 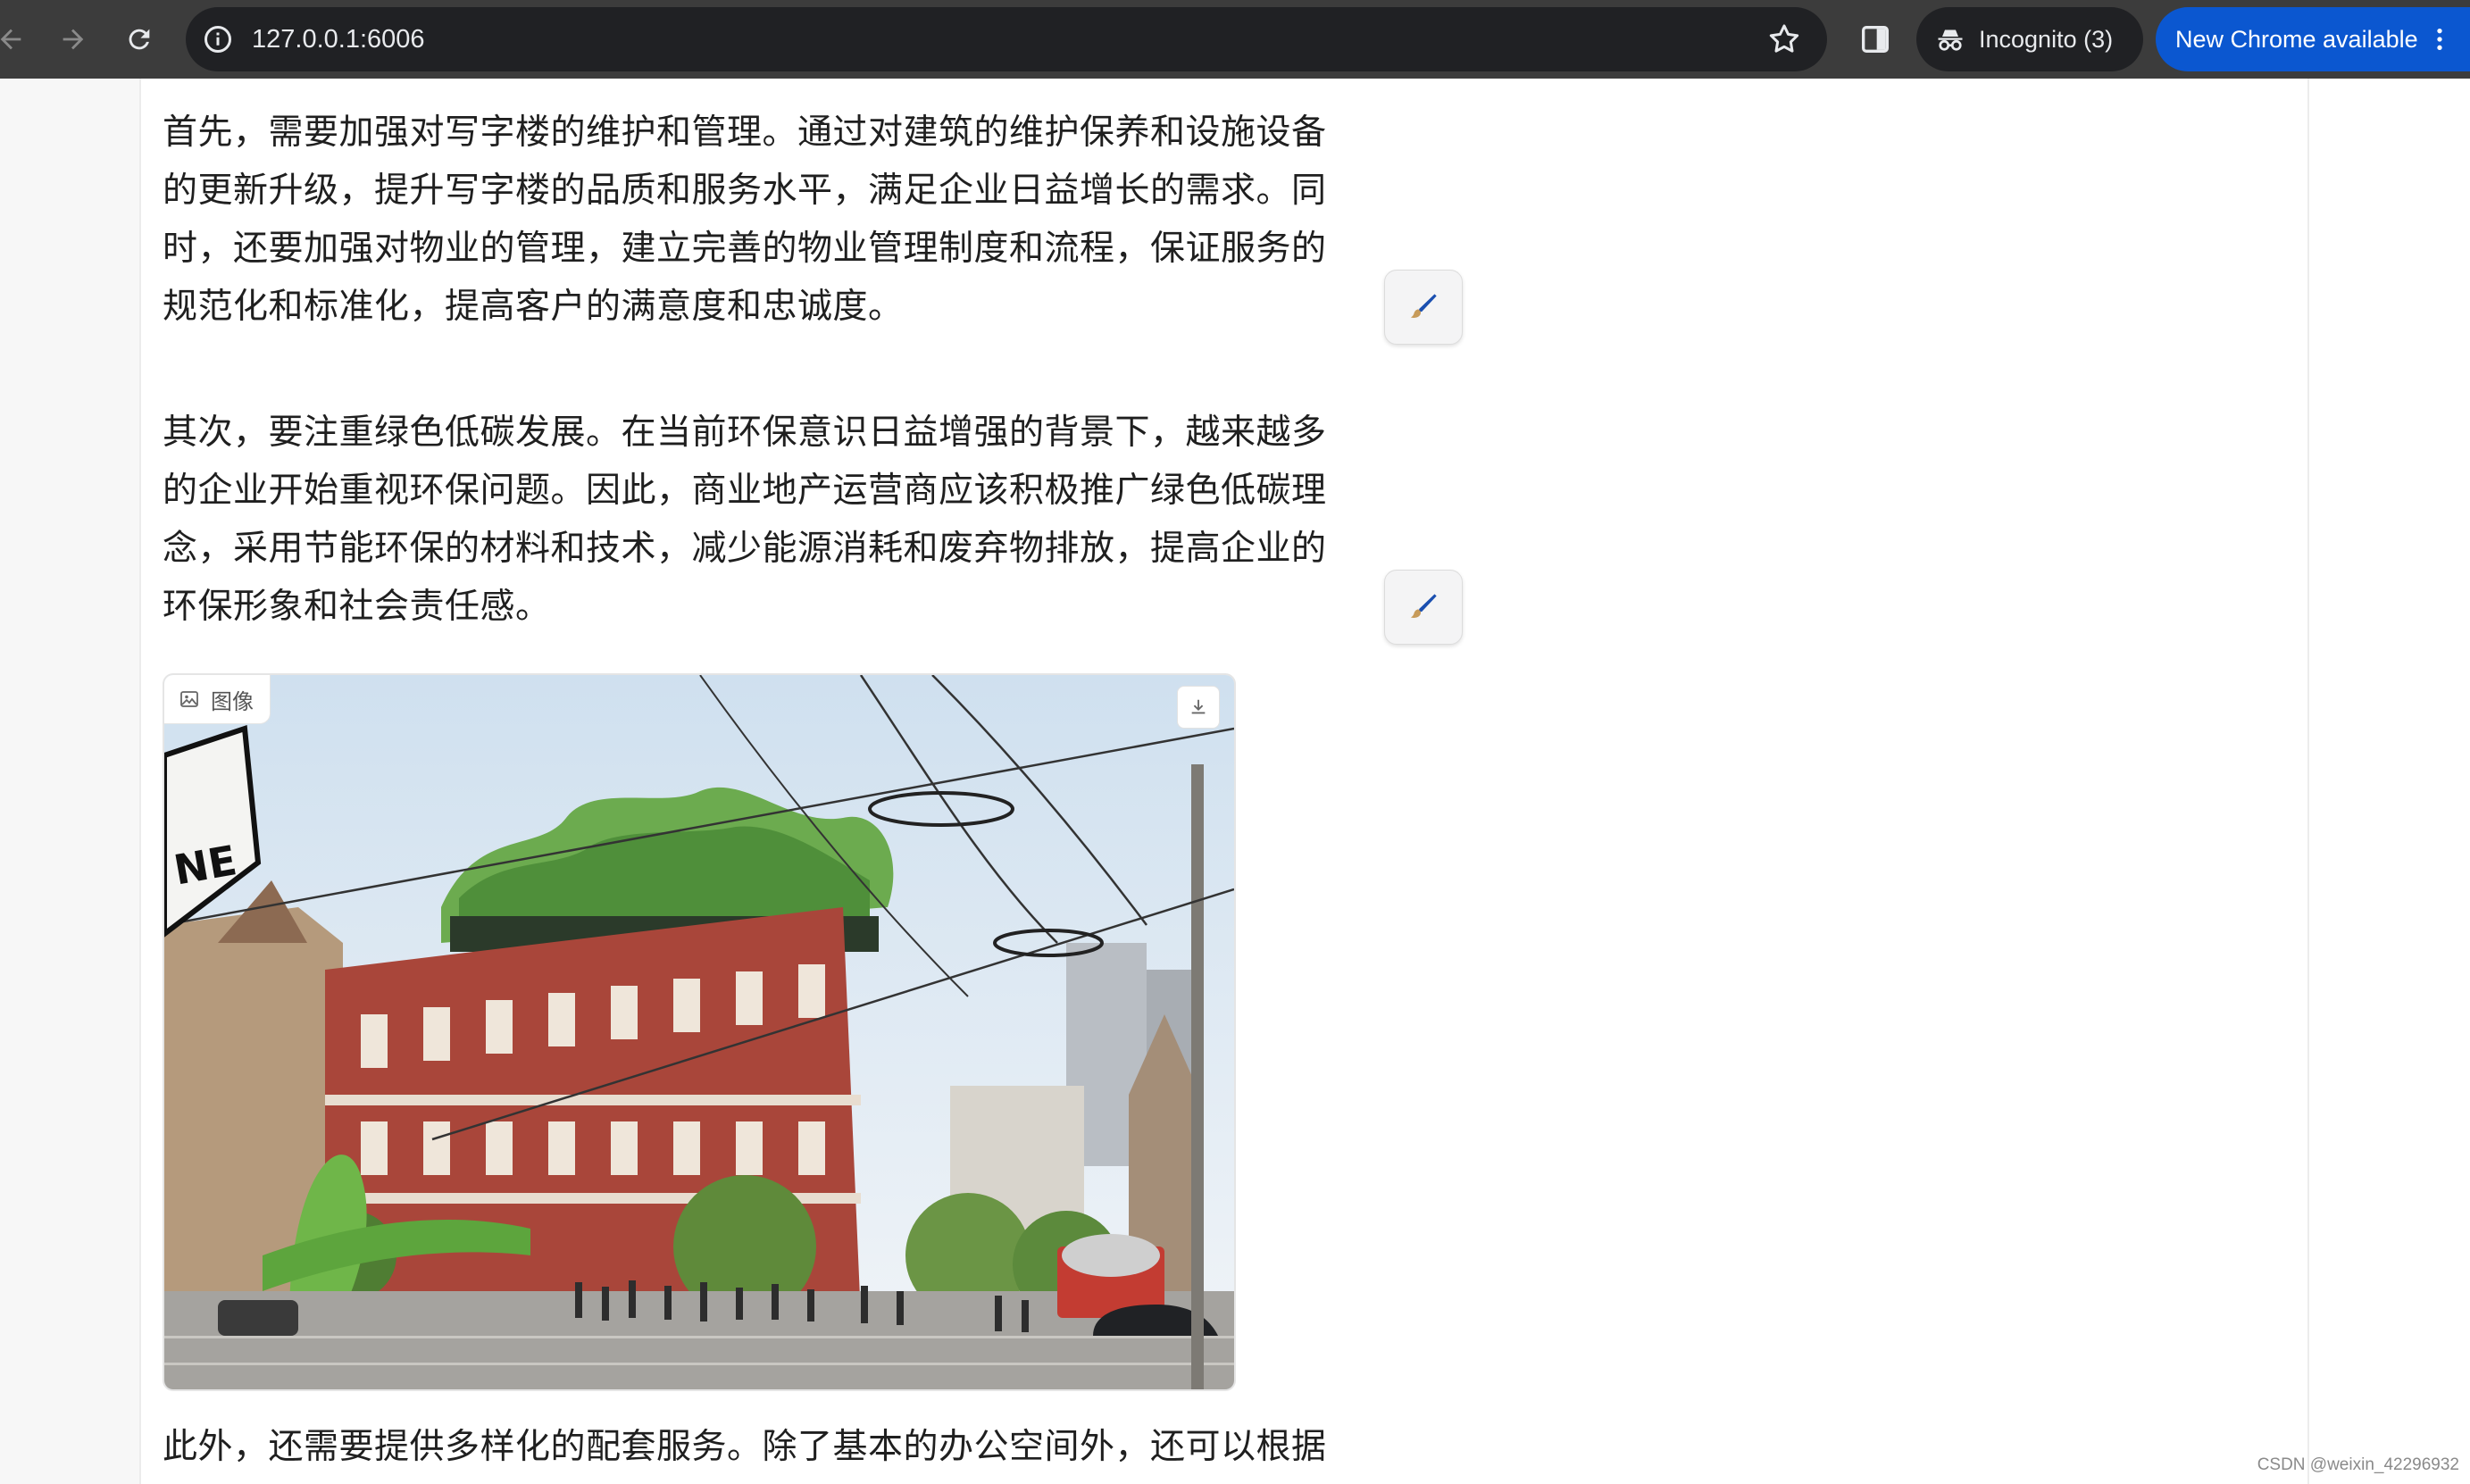 I want to click on reload-button, so click(x=139, y=39).